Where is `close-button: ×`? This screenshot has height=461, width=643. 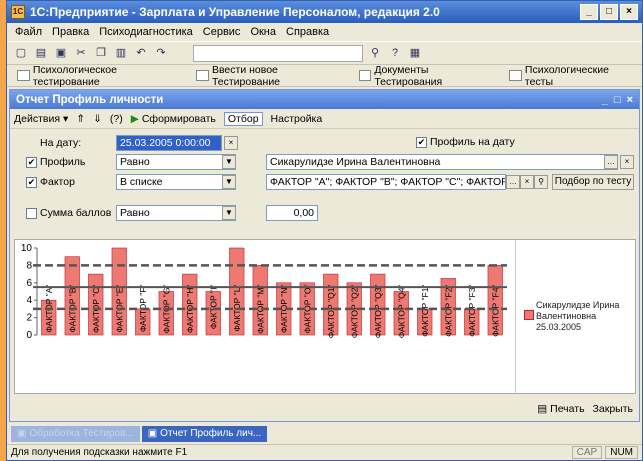
close-button: × is located at coordinates (629, 12).